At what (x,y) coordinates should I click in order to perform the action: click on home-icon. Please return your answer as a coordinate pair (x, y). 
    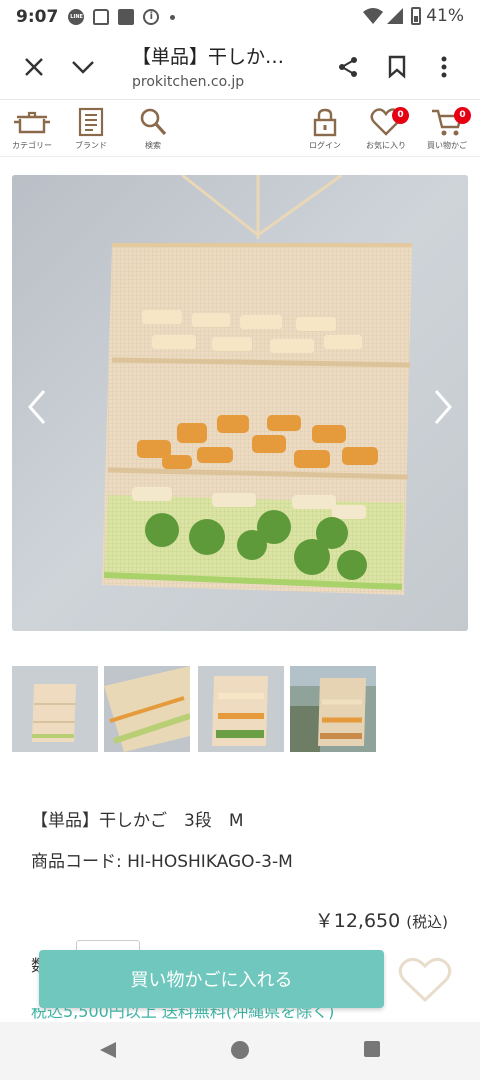
    Looking at the image, I should click on (240, 1050).